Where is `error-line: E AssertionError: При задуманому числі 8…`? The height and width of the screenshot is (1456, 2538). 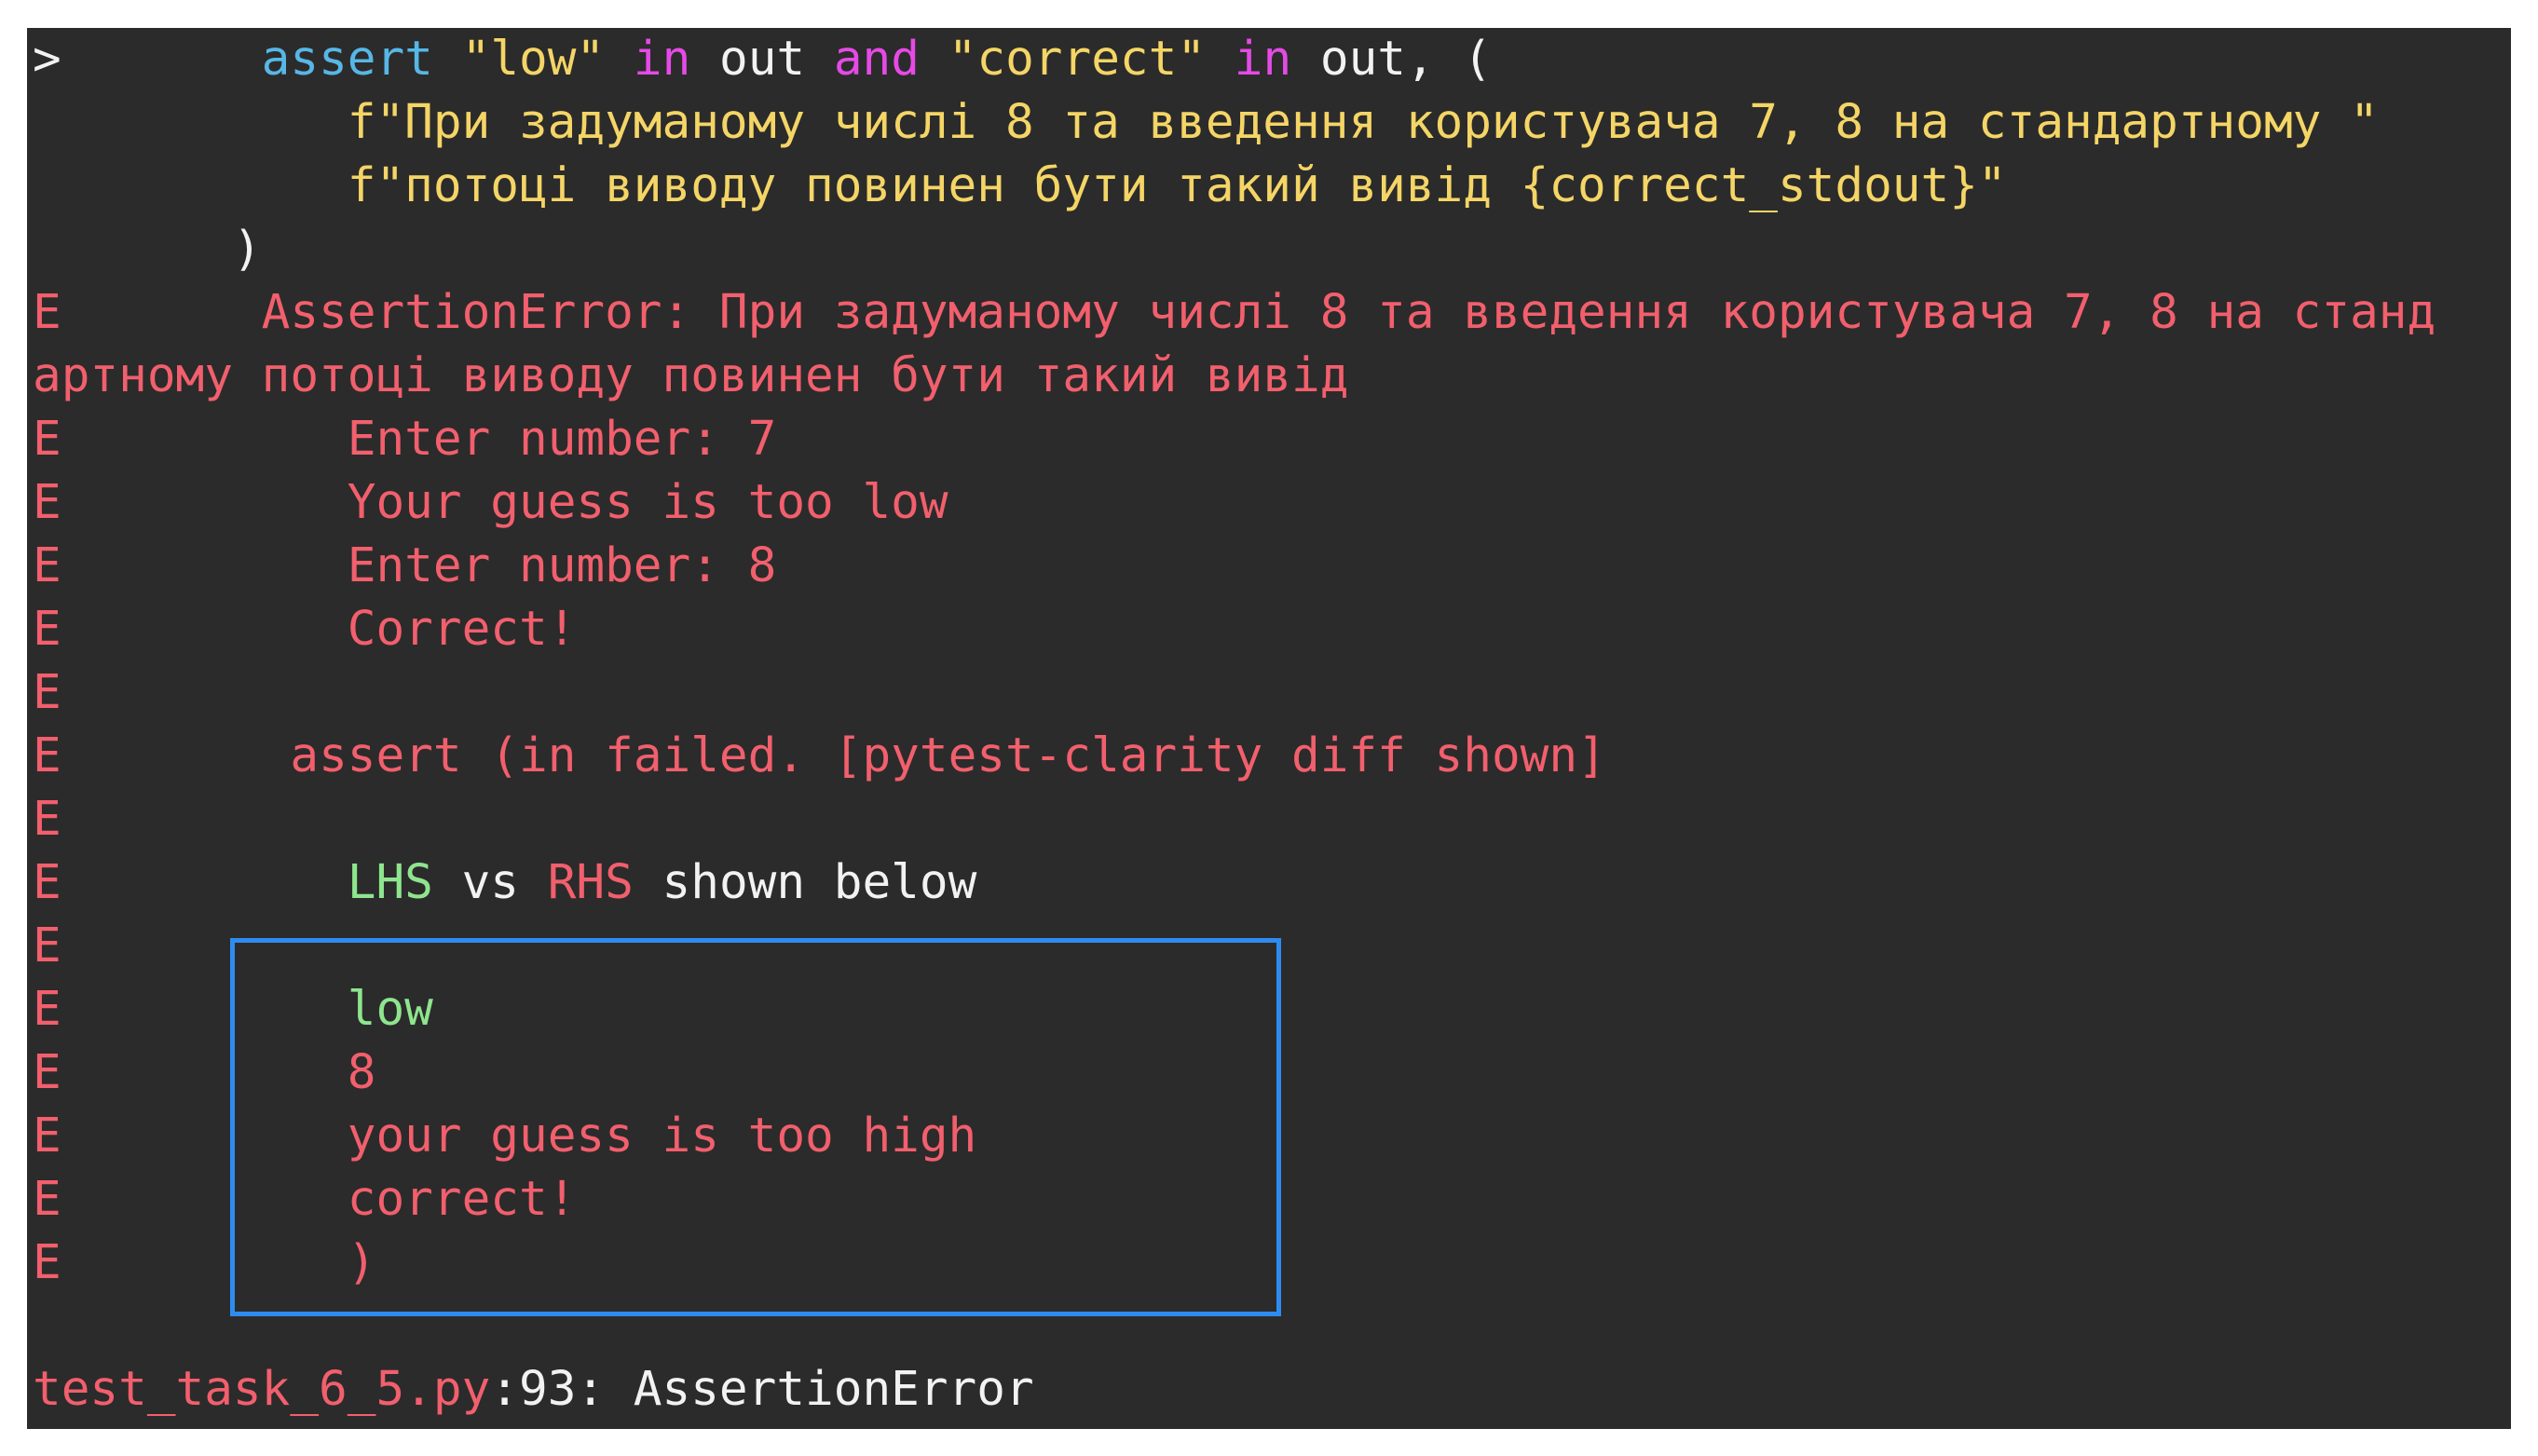
error-line: E AssertionError: При задуманому числі 8… is located at coordinates (1234, 313).